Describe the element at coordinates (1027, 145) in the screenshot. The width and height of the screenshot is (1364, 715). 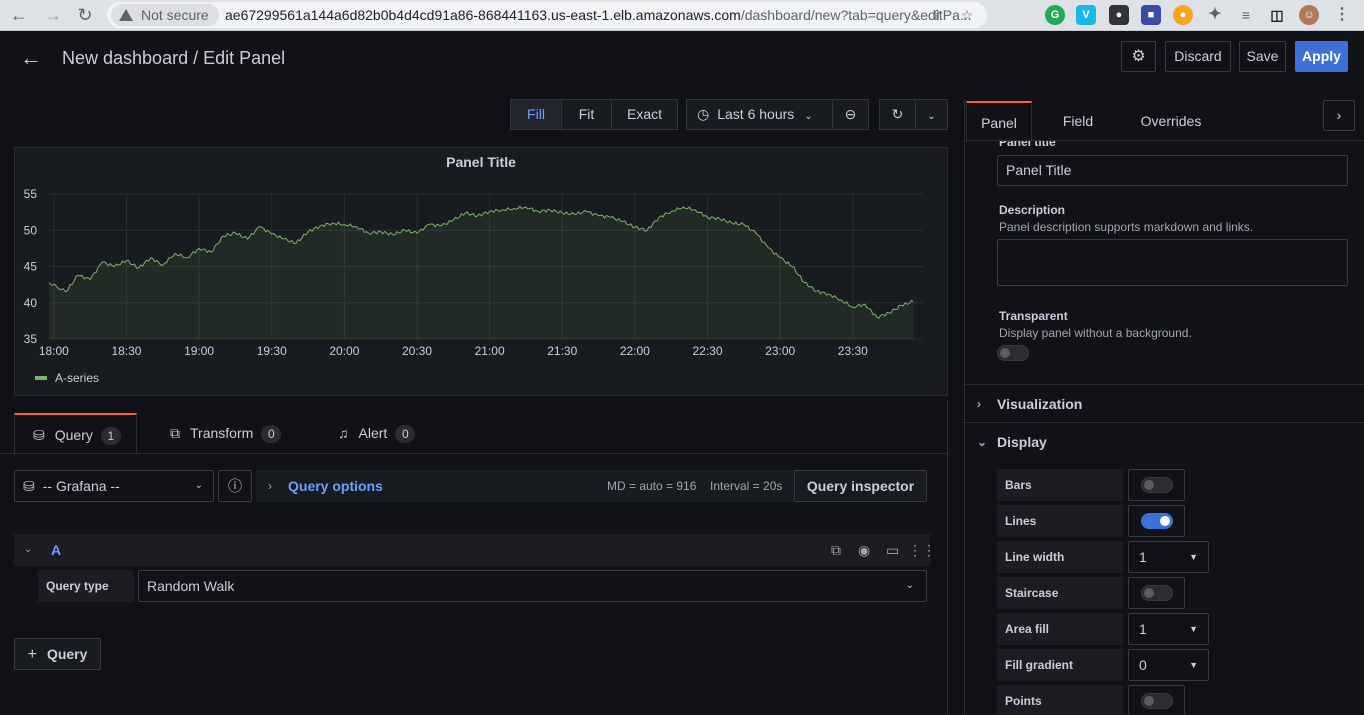
I see `panel-title-label: Panel title` at that location.